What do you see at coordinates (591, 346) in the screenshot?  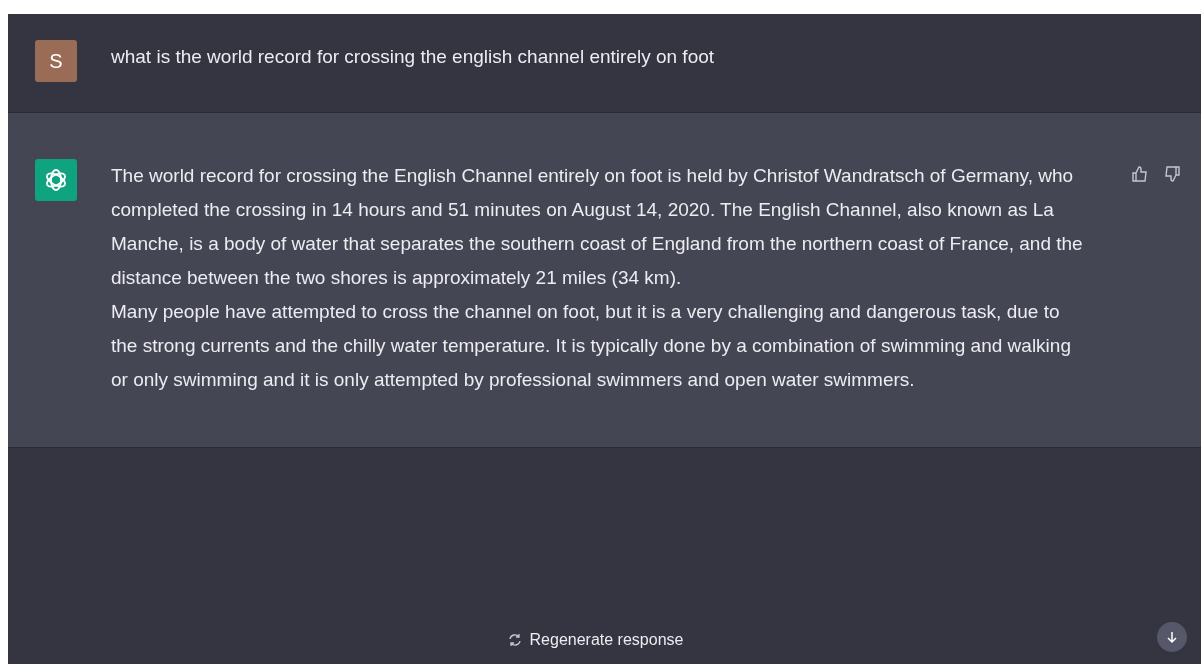 I see `message-text: Many people have attempted to cross the channel on foot, but it is a very challenging and dangerous task, due to the strong currents and the chilly water temperature. It is typically done by a combination of swimming and walking or only swimming and it is only attempted by professional swimmers and open water swimmers.` at bounding box center [591, 346].